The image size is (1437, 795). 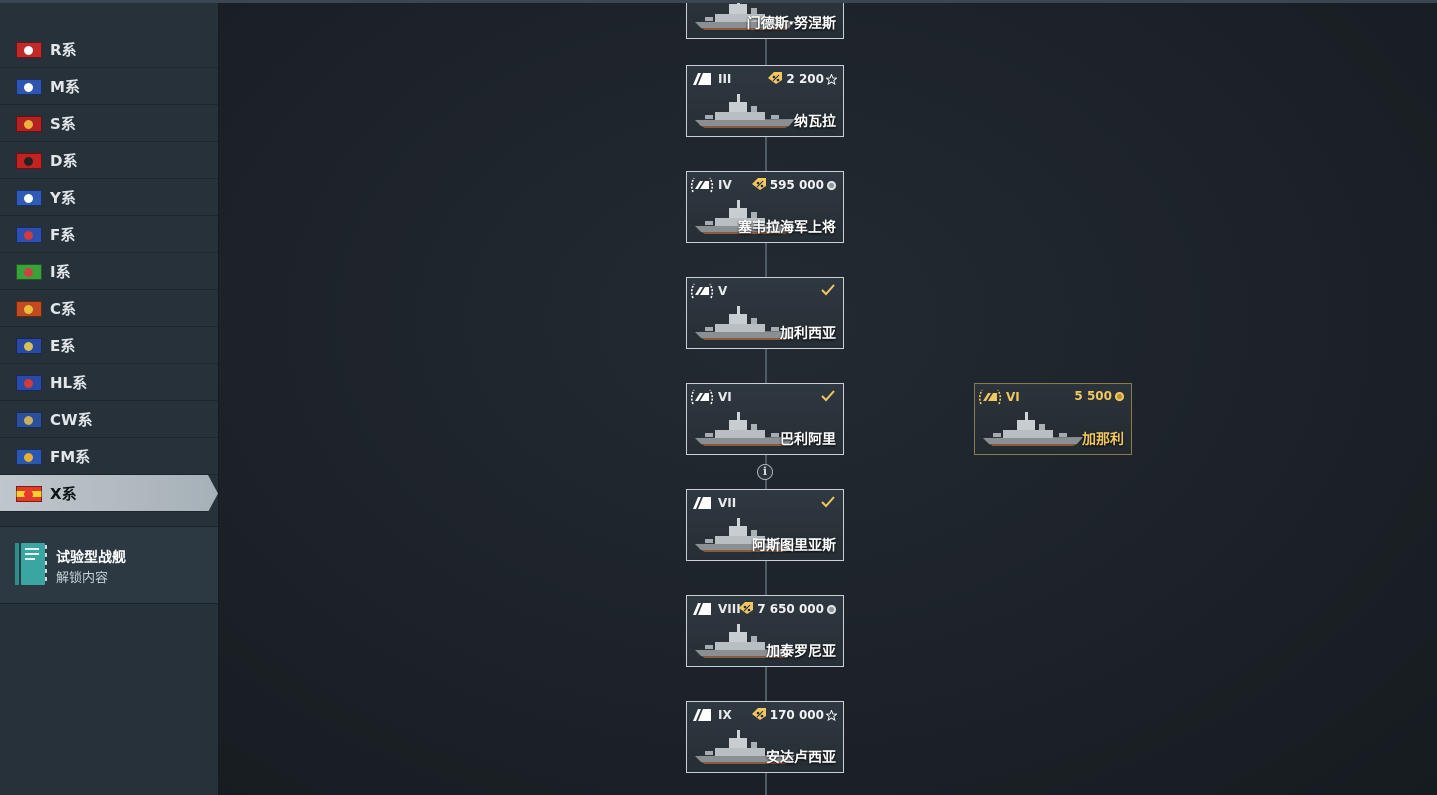 What do you see at coordinates (63, 309) in the screenshot?
I see `nation-label: C系` at bounding box center [63, 309].